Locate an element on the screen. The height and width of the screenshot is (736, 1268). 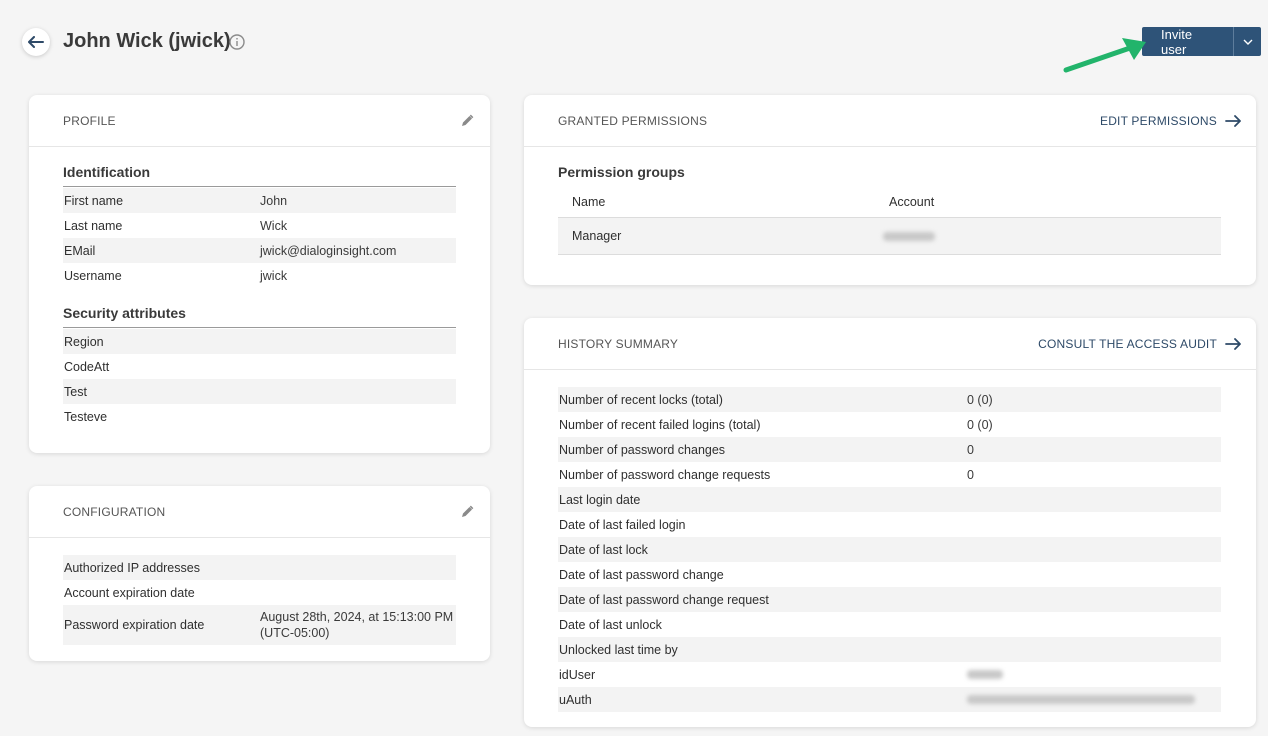
password-expiration-timezone: (UTC-05:00) is located at coordinates (295, 633).